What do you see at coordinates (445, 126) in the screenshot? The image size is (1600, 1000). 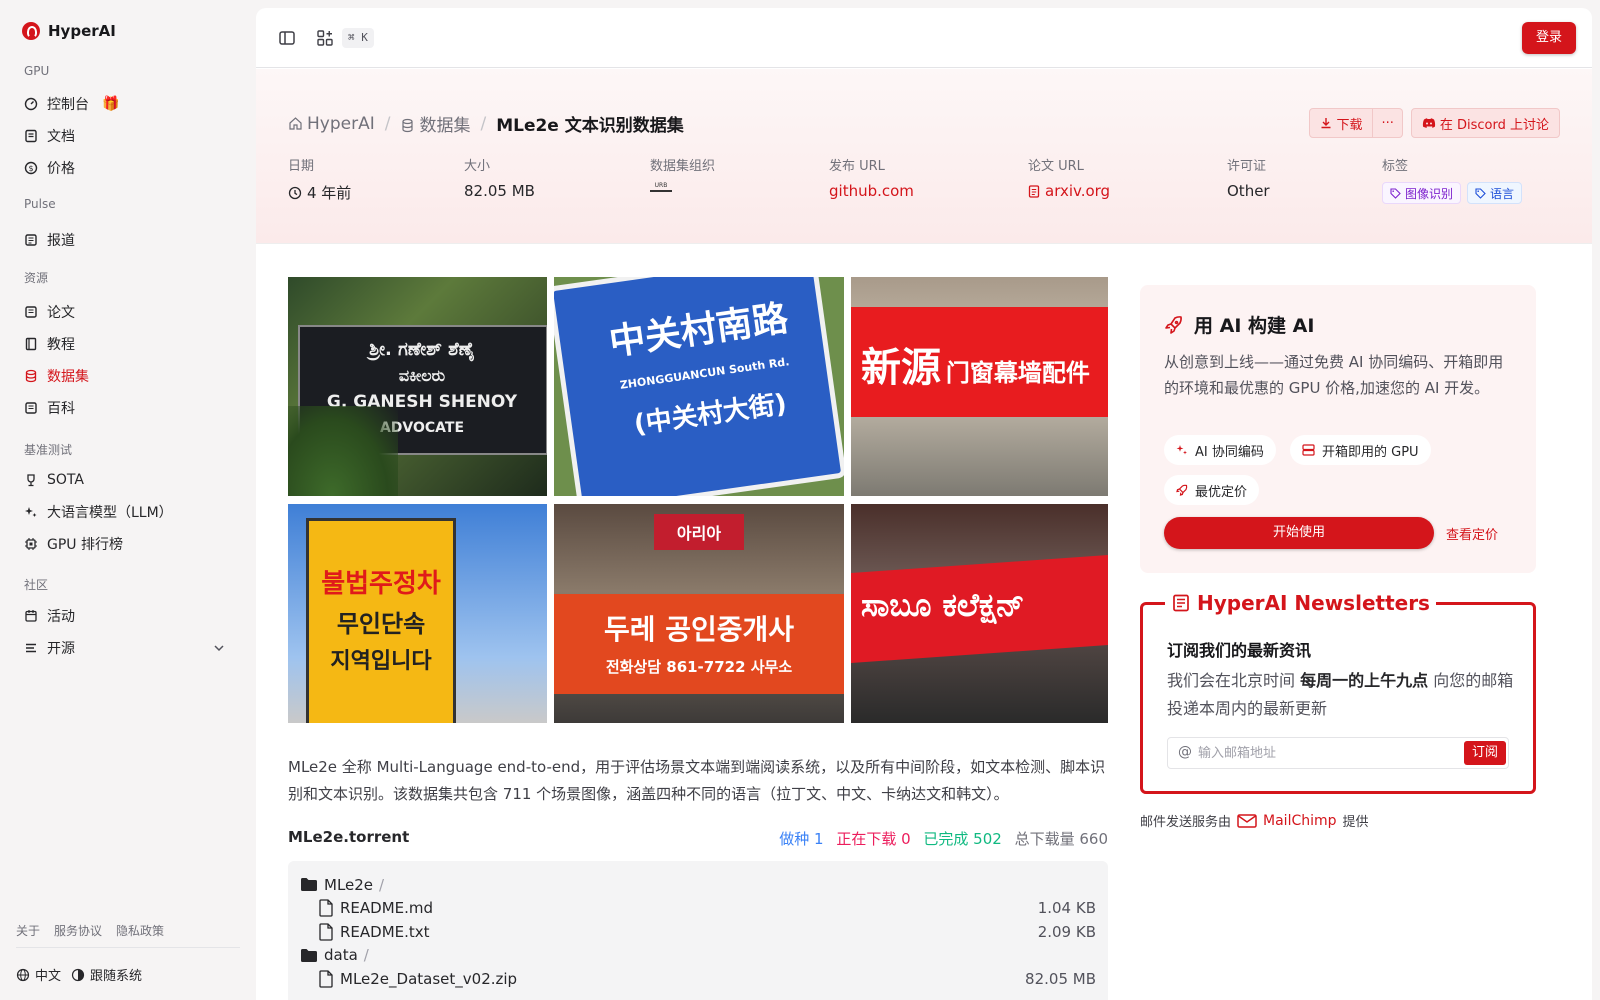 I see `breadcrumb-datasets-label: 数据集` at bounding box center [445, 126].